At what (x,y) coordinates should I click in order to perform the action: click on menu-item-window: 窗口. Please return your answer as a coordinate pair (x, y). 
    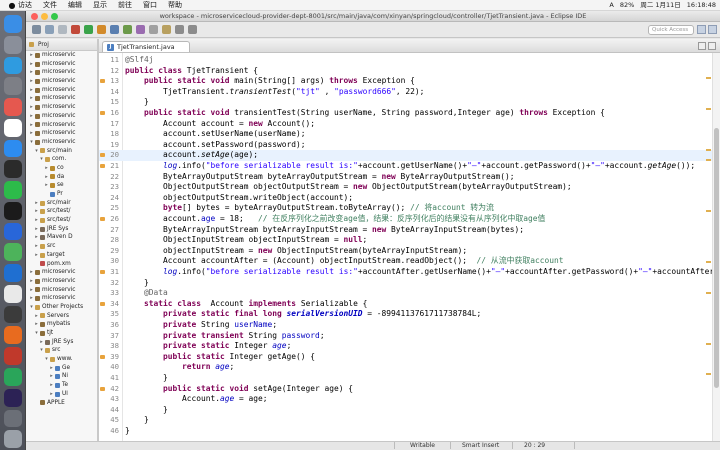
    Looking at the image, I should click on (150, 5).